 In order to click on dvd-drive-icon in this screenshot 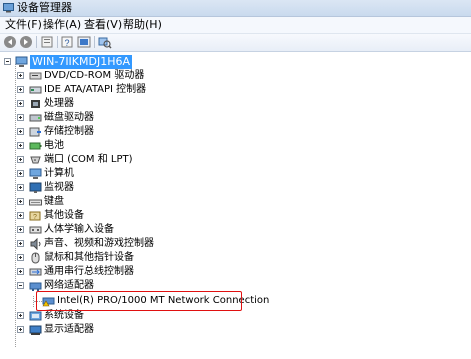, I will do `click(35, 76)`.